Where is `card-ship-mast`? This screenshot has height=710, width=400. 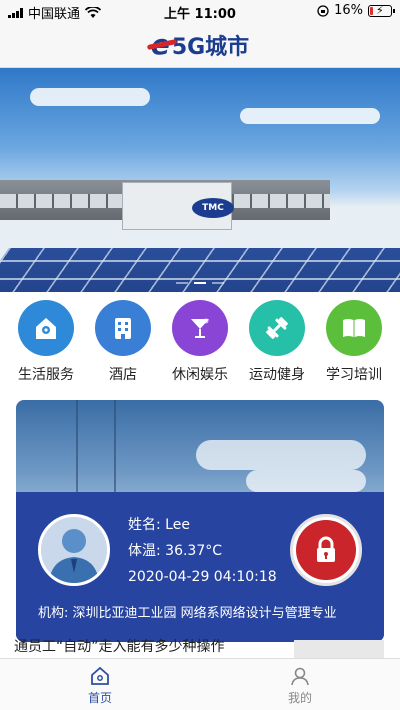
card-ship-mast is located at coordinates (96, 450).